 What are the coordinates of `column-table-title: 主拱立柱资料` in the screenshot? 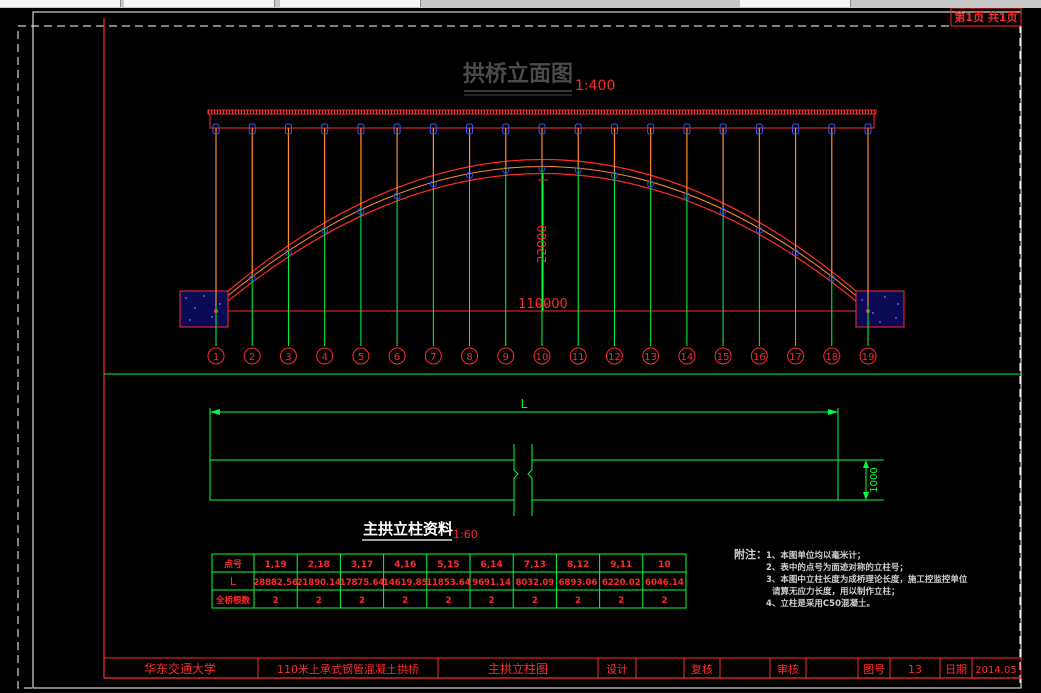 It's located at (408, 529).